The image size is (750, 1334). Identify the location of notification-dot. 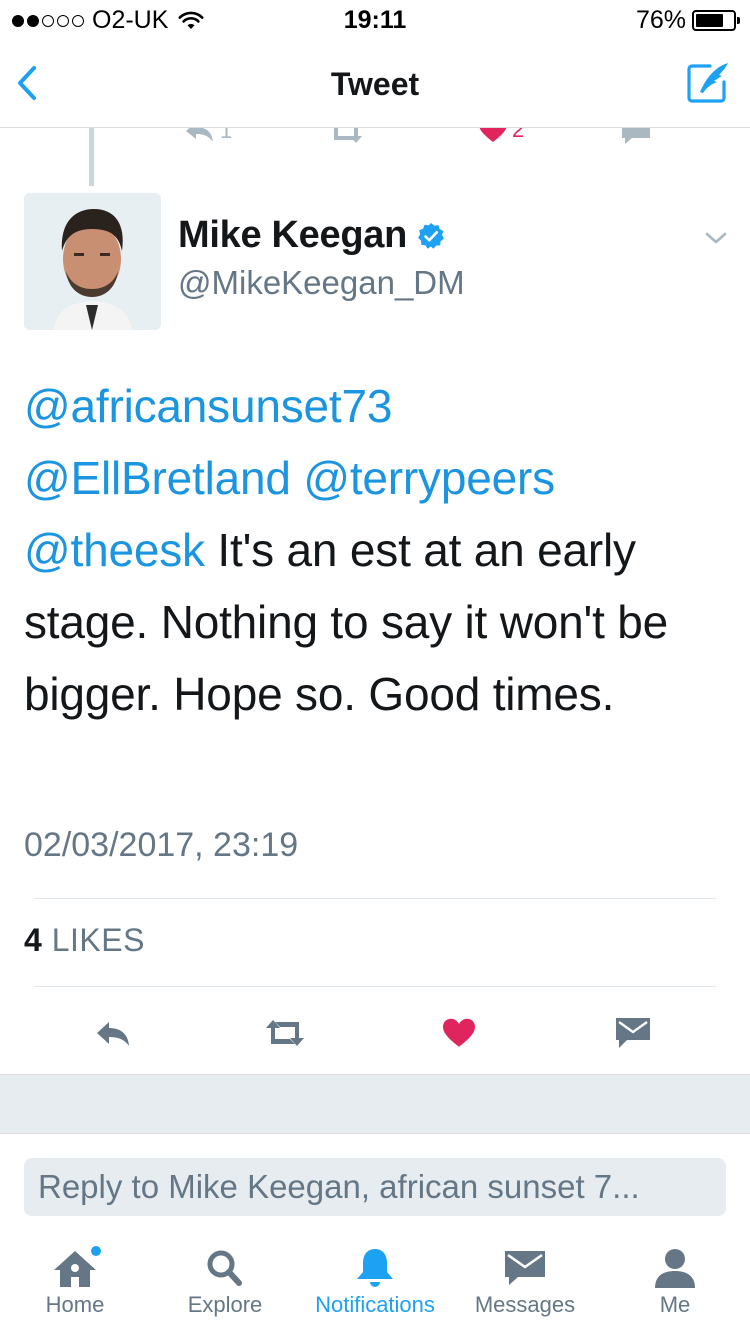
(96, 1251).